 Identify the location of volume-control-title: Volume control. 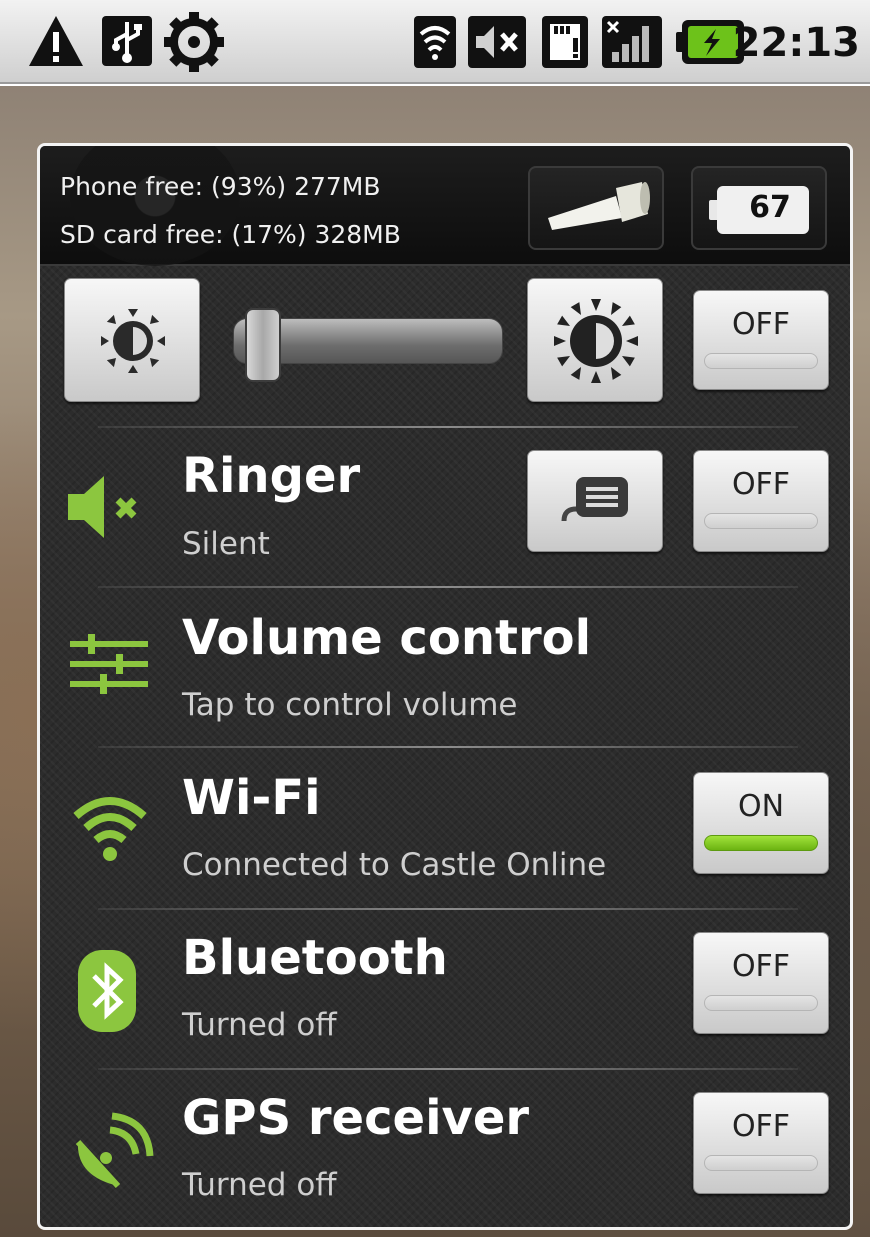
(387, 638).